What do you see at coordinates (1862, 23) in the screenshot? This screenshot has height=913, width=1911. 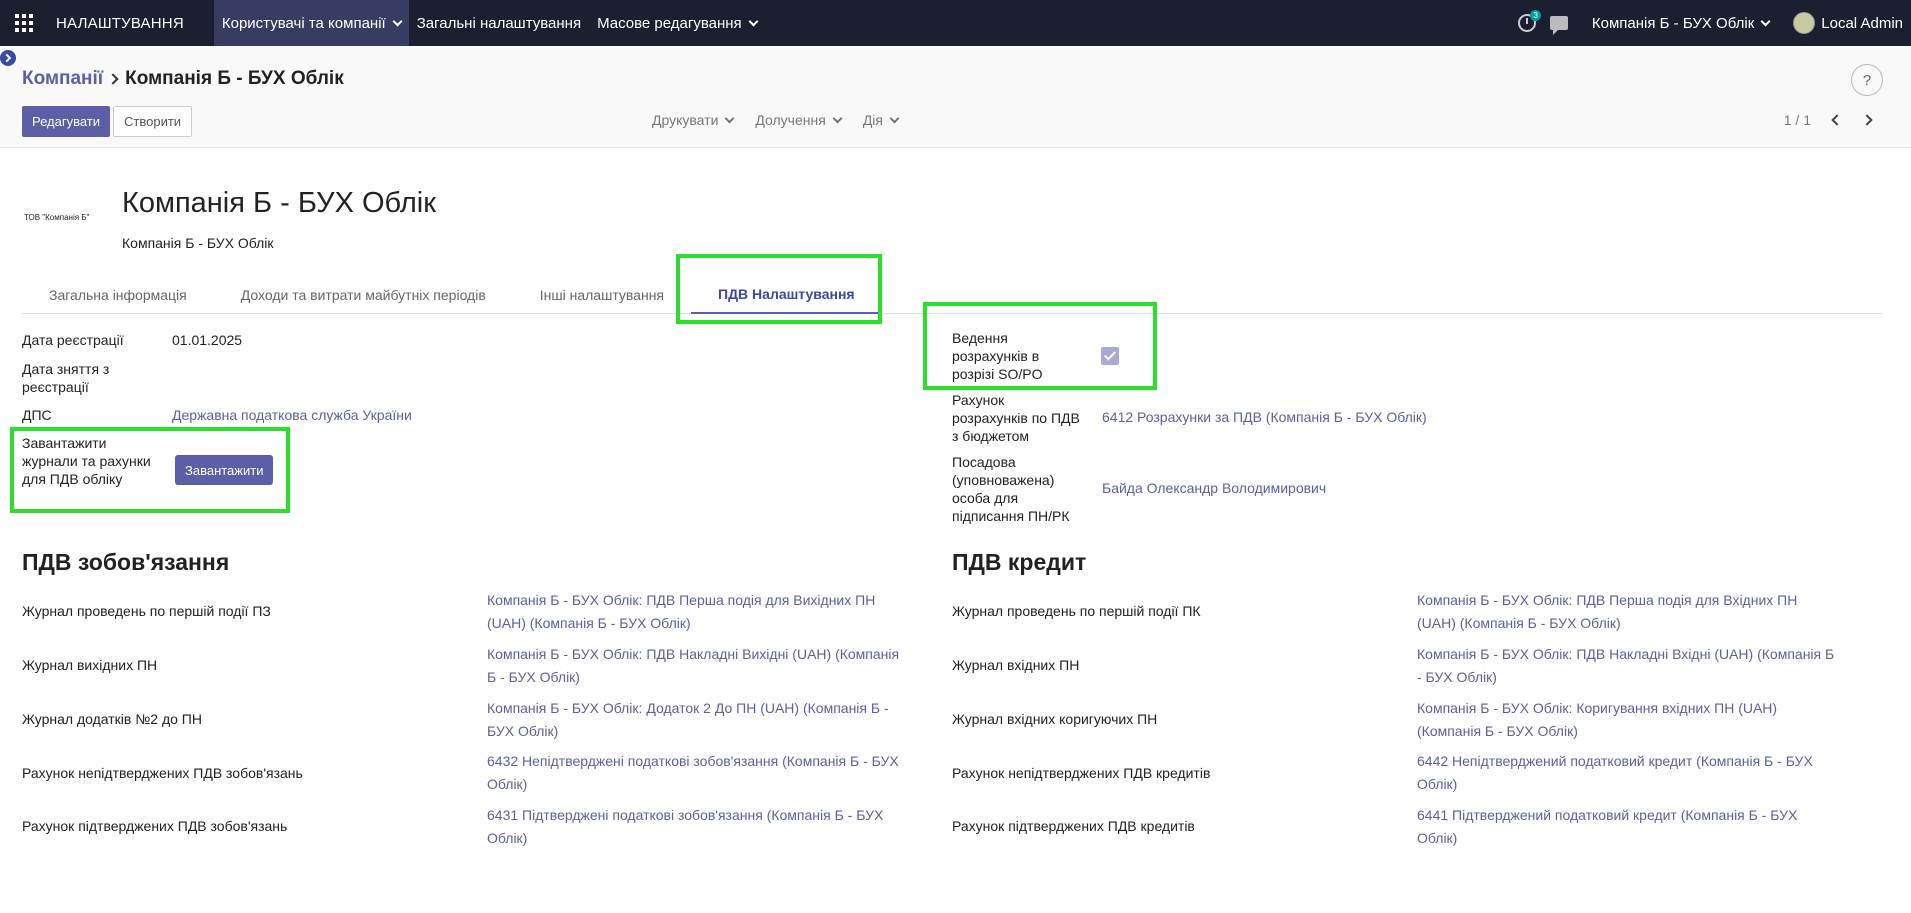 I see `user-name: Local Admin` at bounding box center [1862, 23].